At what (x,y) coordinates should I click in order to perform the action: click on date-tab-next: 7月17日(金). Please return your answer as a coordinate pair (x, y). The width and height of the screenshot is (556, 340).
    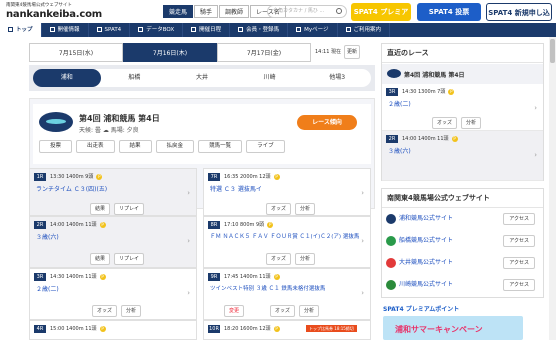
    Looking at the image, I should click on (264, 52).